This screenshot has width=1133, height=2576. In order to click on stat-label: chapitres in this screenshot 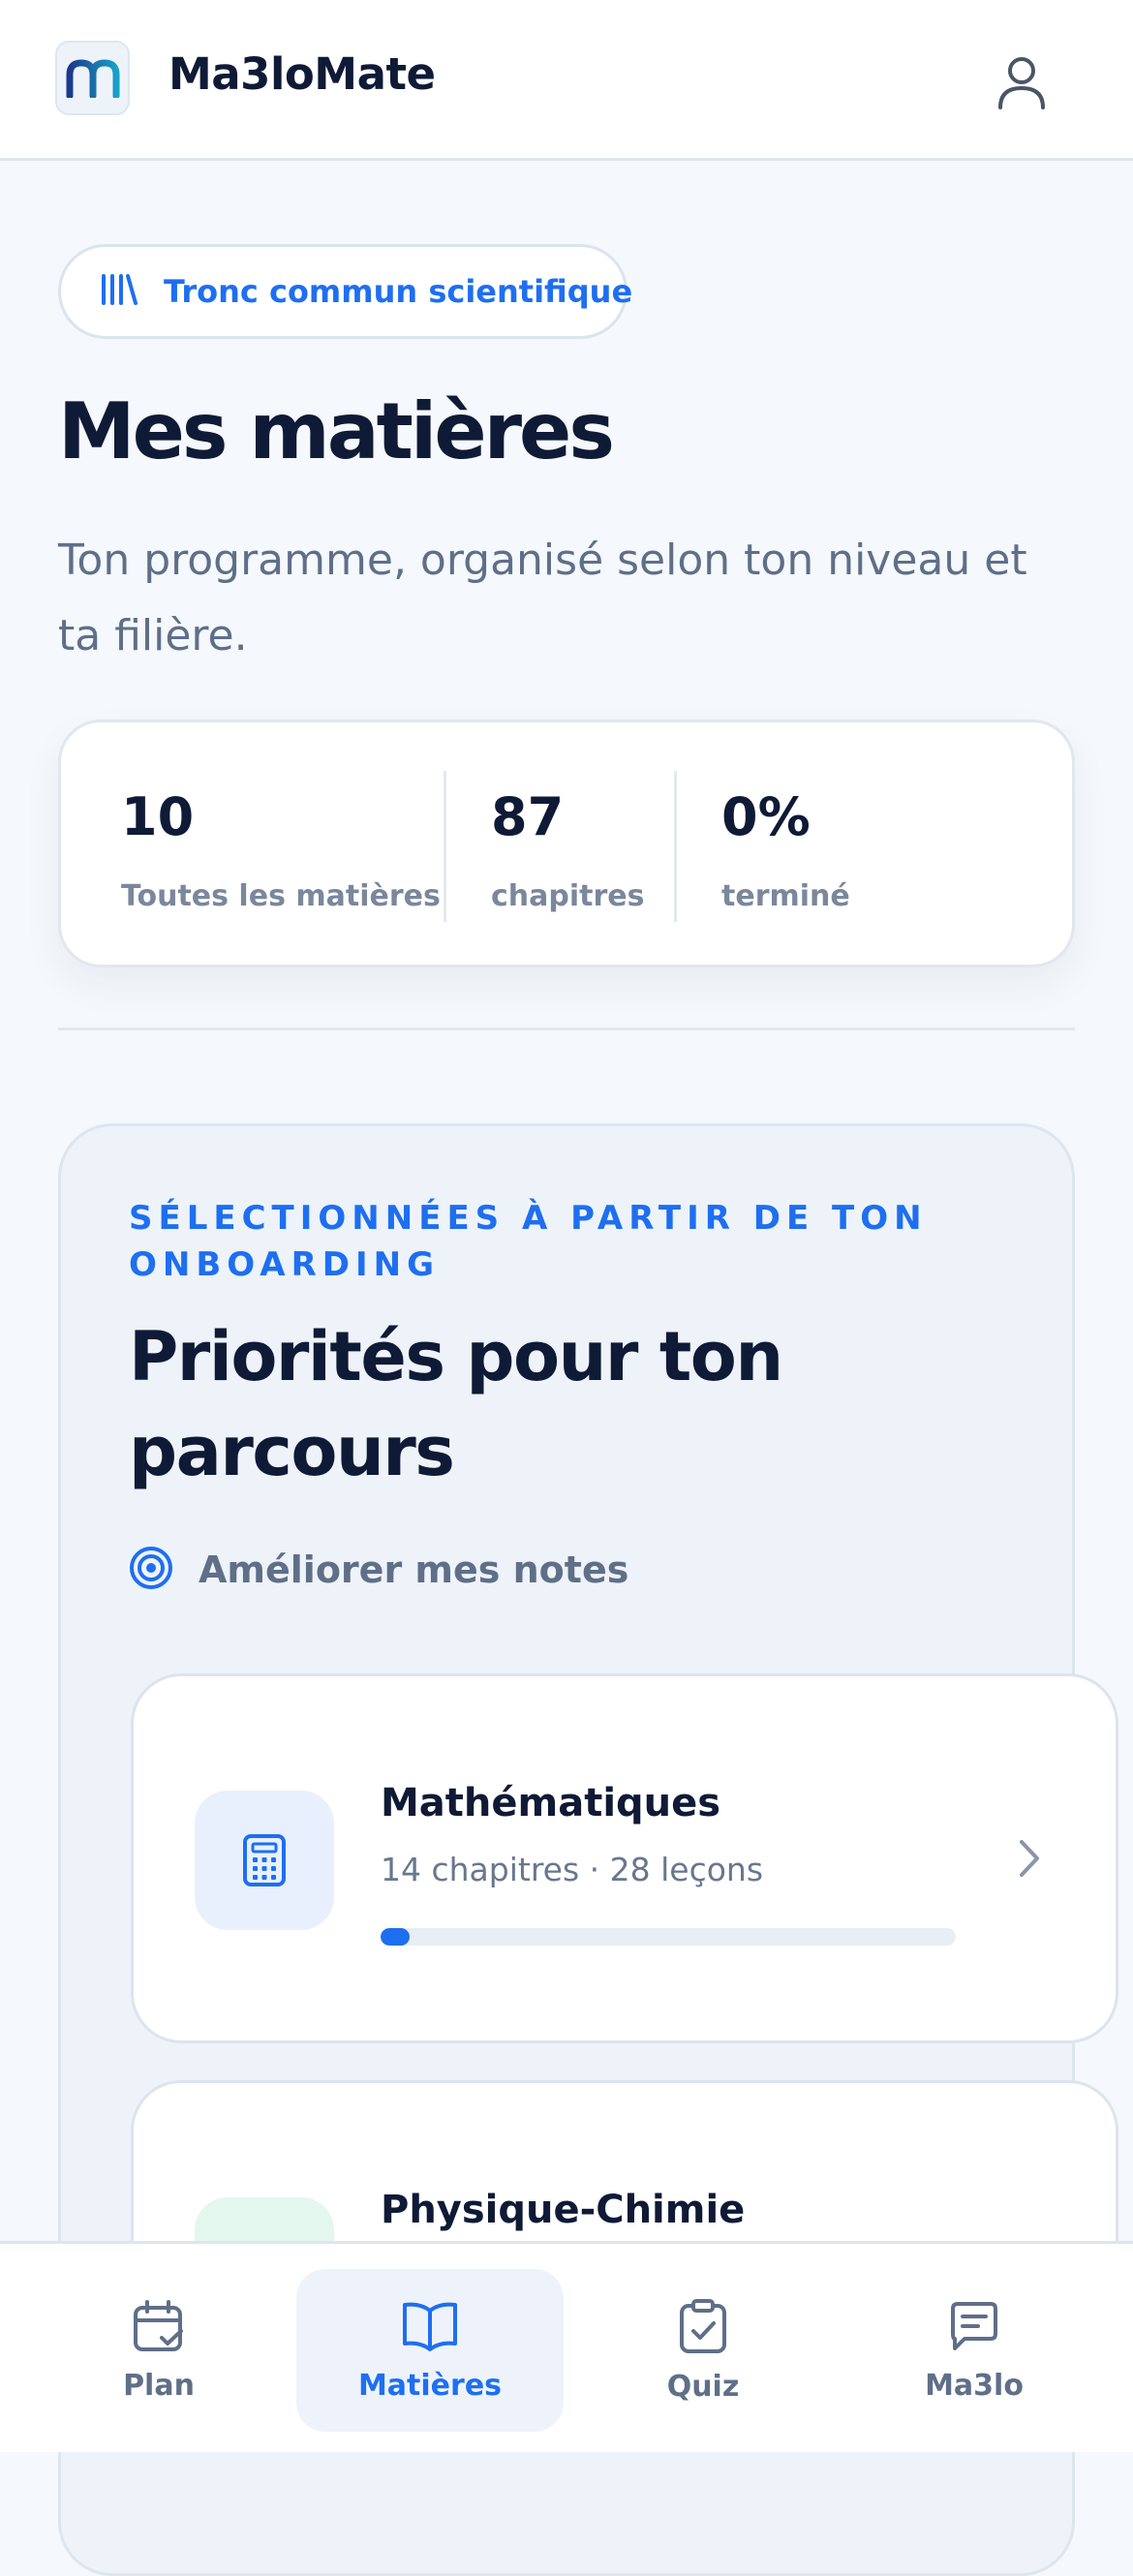, I will do `click(568, 896)`.